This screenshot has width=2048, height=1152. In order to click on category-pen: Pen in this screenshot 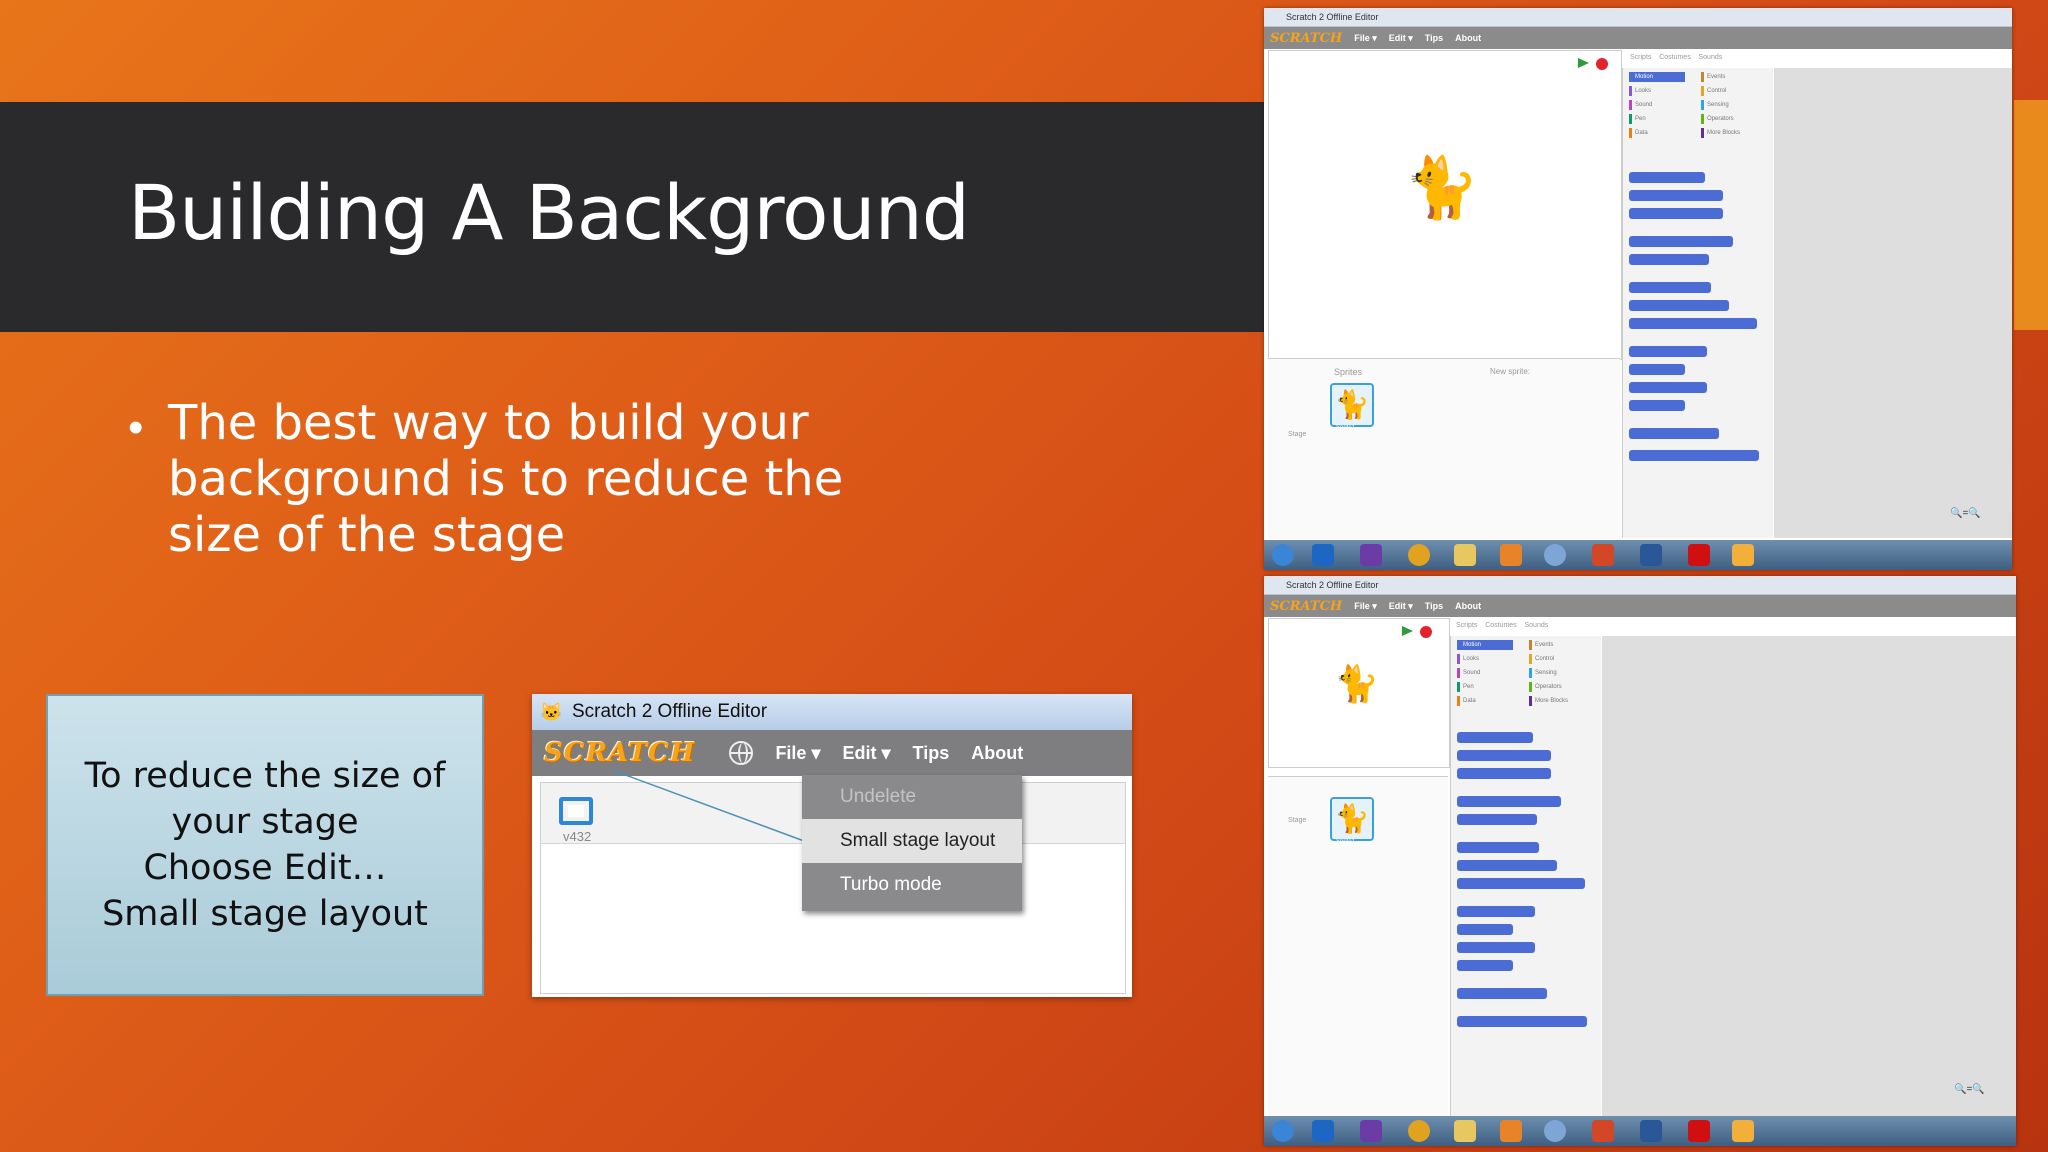, I will do `click(1485, 687)`.